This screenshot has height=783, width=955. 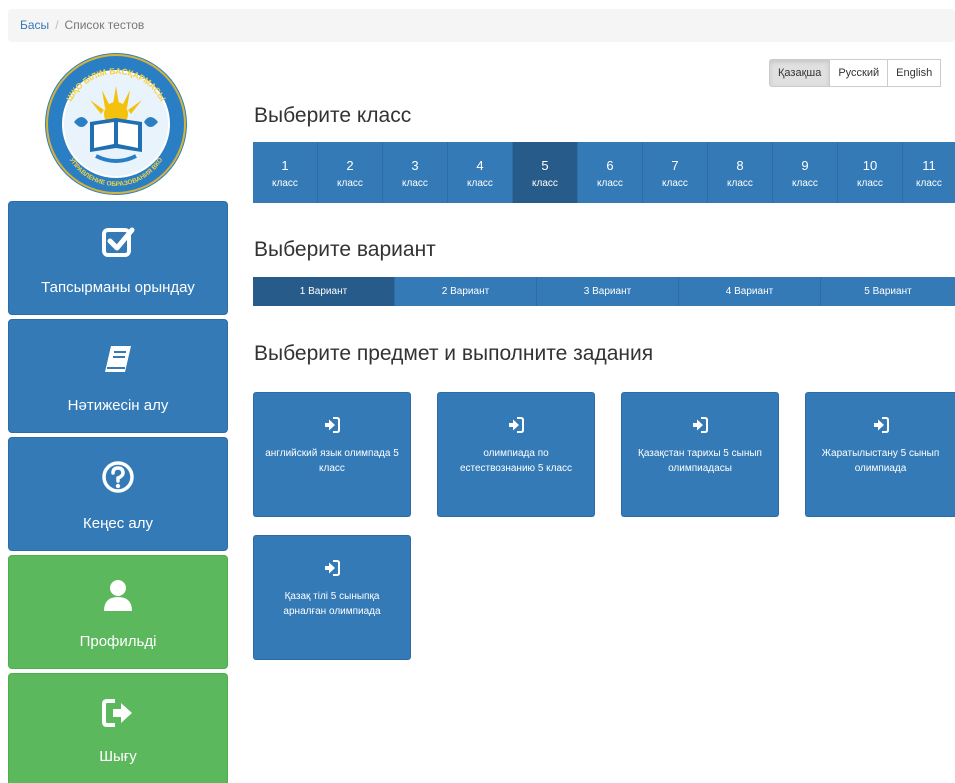 What do you see at coordinates (700, 461) in the screenshot?
I see `subject-title: Қазақстан тарихы 5 сынып олимпиадасы` at bounding box center [700, 461].